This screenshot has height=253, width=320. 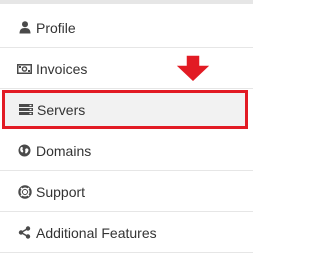 What do you see at coordinates (61, 109) in the screenshot?
I see `sidebar-item-label: Servers` at bounding box center [61, 109].